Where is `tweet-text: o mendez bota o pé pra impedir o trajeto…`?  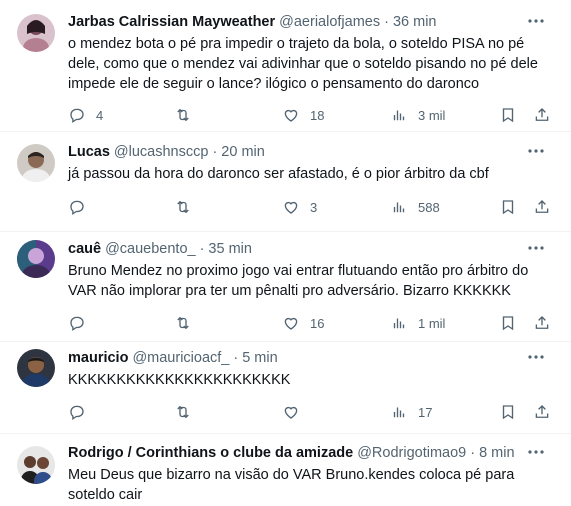 tweet-text: o mendez bota o pé pra impedir o trajeto… is located at coordinates (303, 64).